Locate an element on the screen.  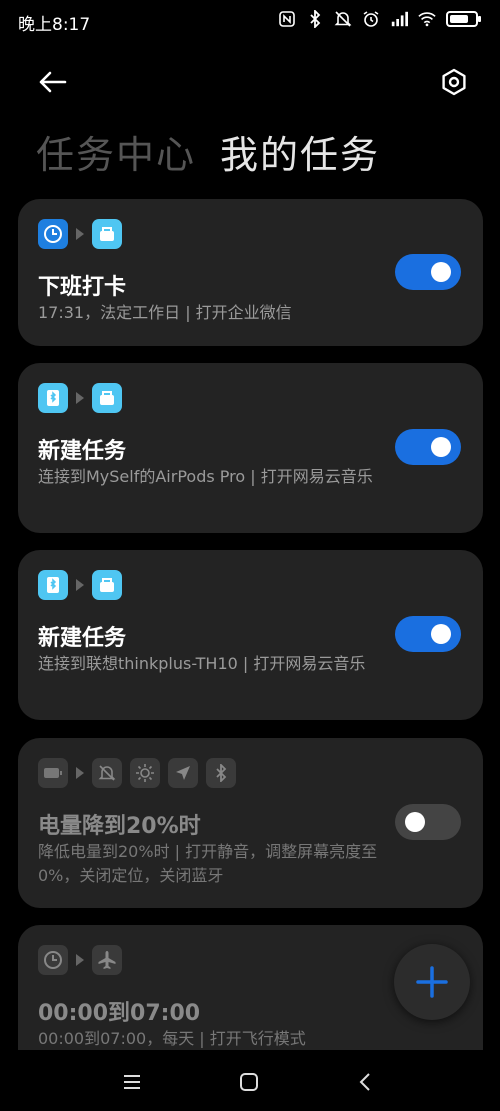
tab-task-center: 任务中心 is located at coordinates (116, 151).